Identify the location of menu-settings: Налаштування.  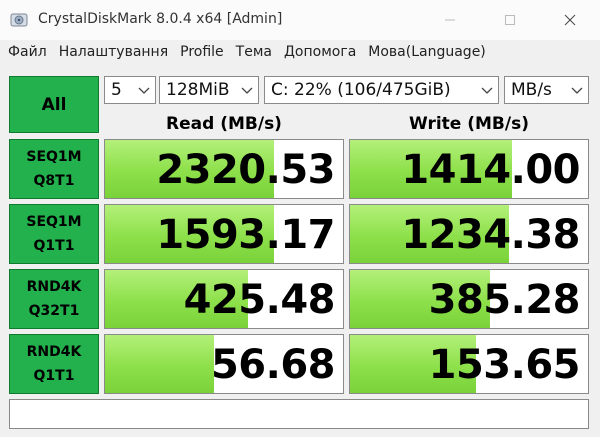
(113, 52).